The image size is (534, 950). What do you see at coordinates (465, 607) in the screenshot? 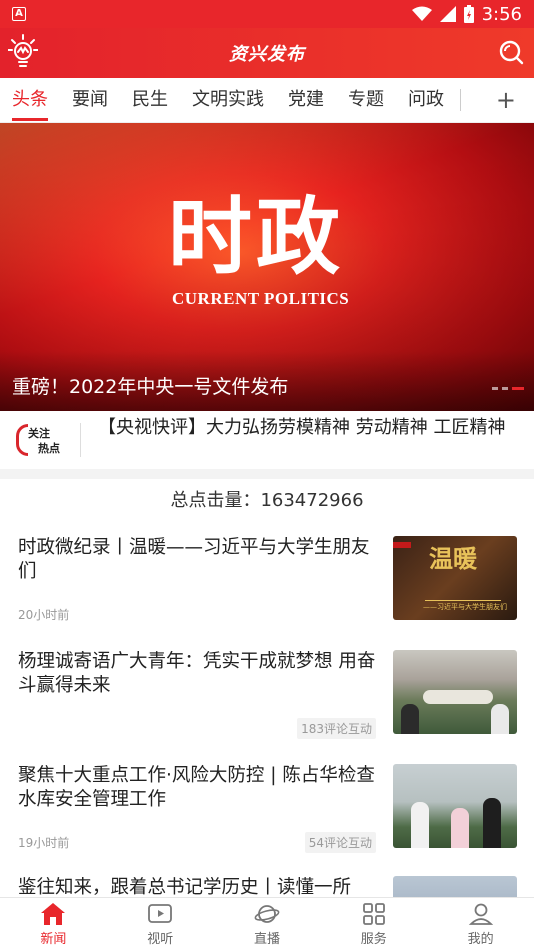
I see `thumb-subtitle-text: ——习近平与大学生朋友们` at bounding box center [465, 607].